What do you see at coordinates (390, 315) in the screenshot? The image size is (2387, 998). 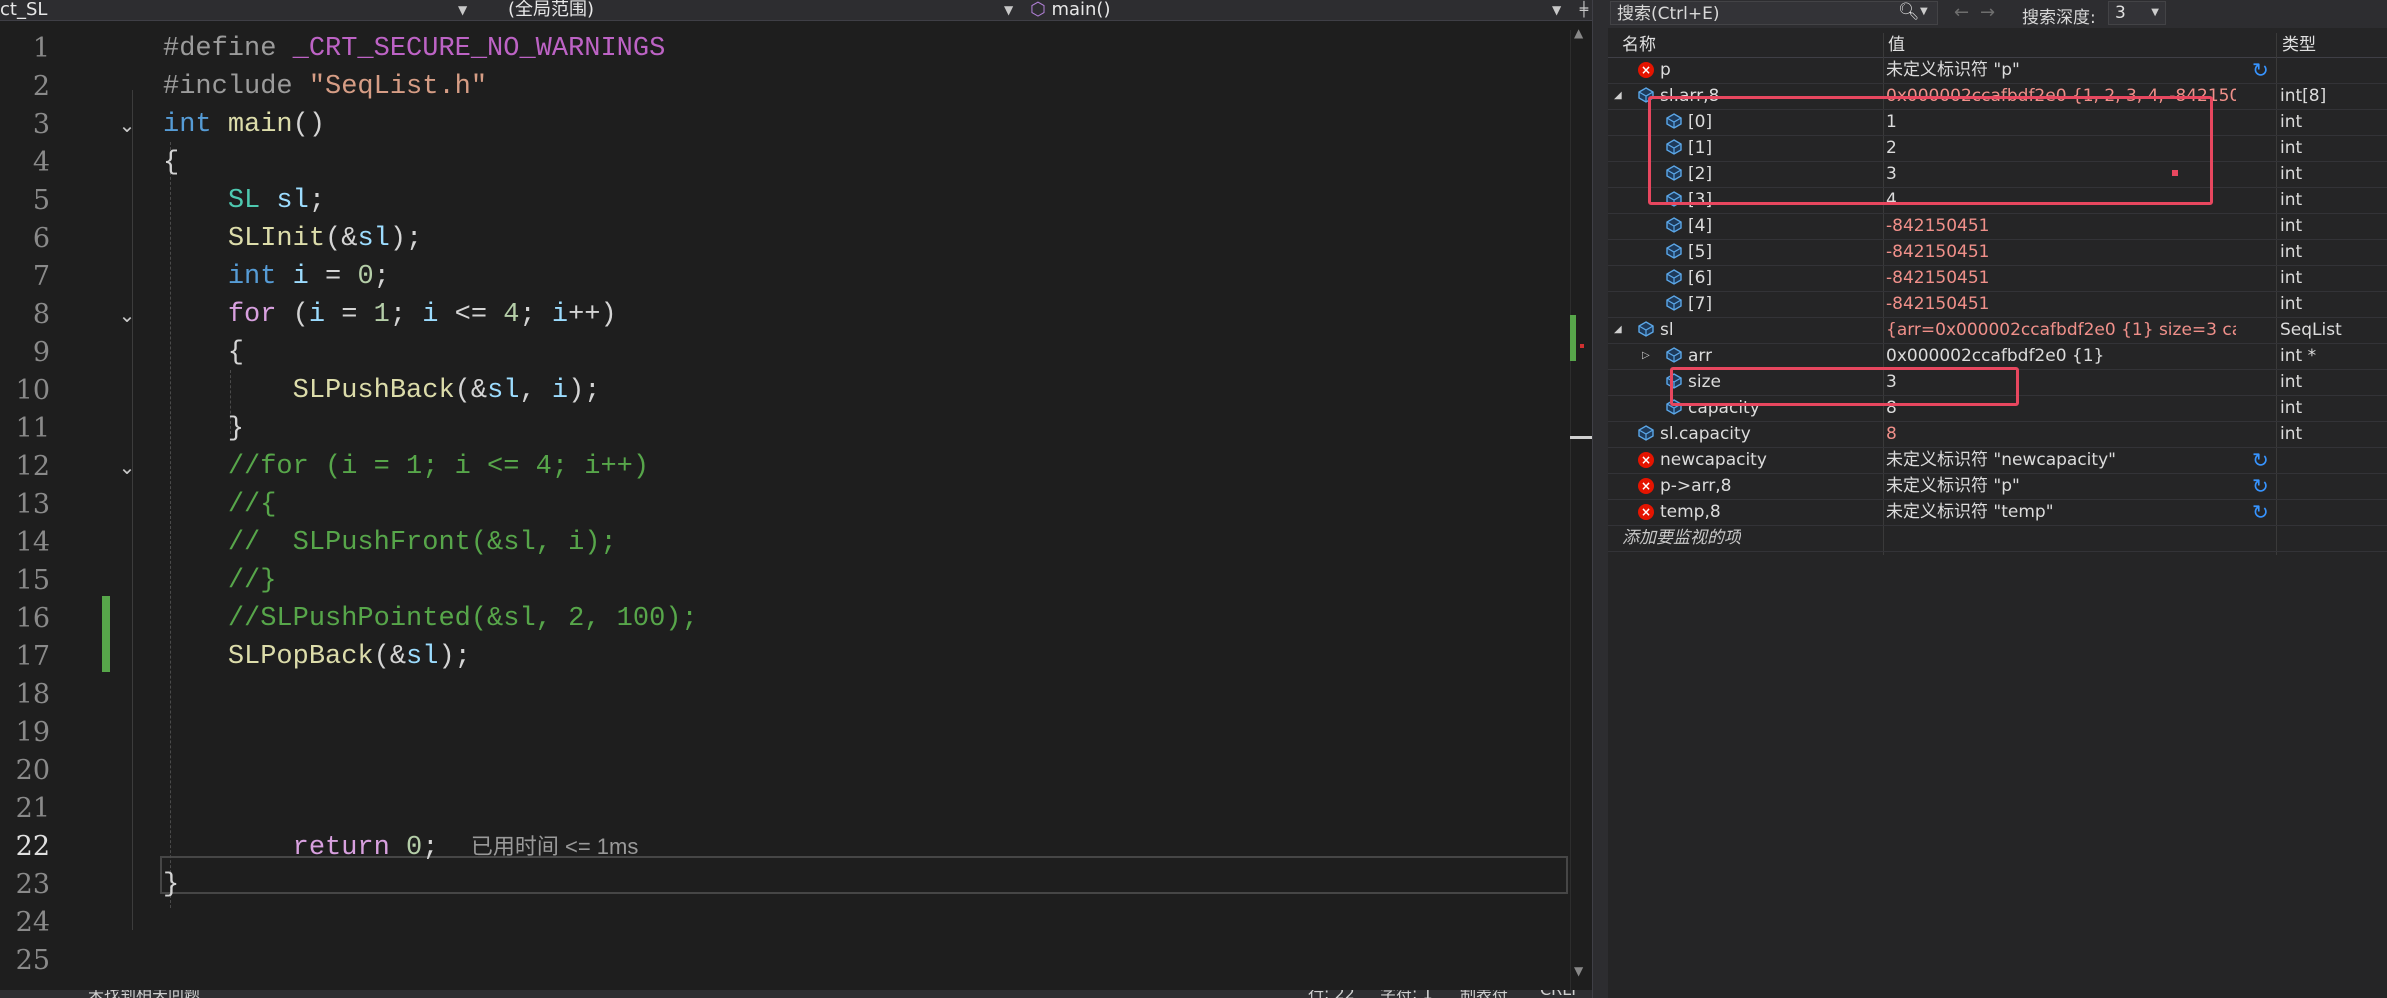 I see `code-line: for (i = 1; i <= 4; i++)` at bounding box center [390, 315].